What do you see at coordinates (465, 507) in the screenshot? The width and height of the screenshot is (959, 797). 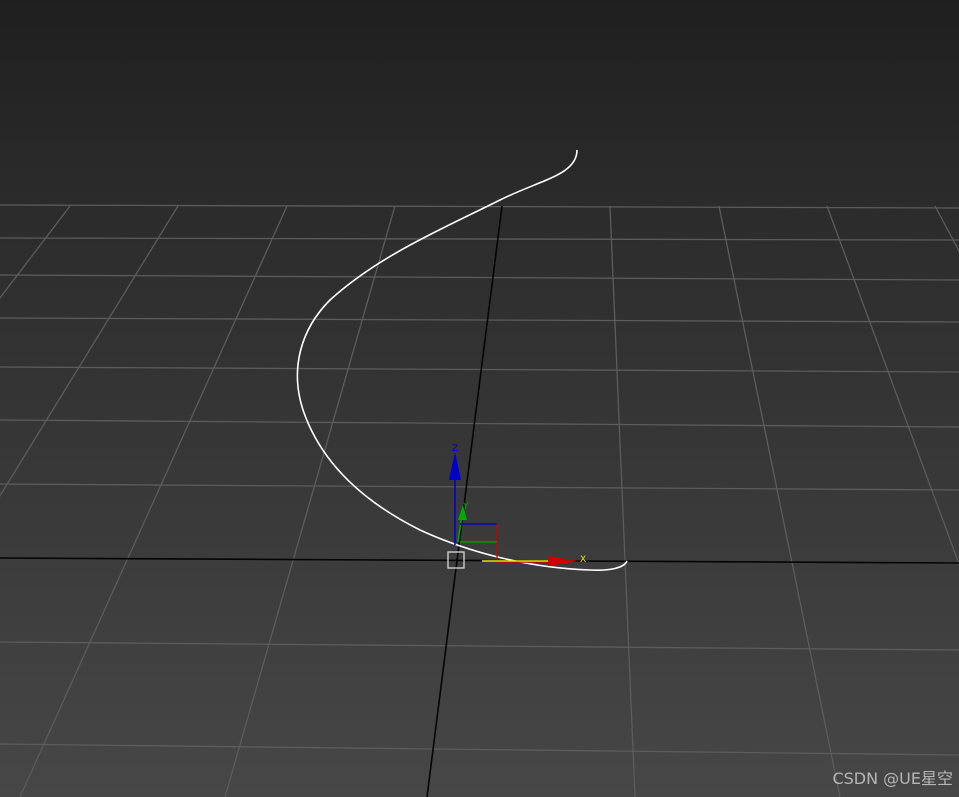 I see `gizmo-y-label: Y` at bounding box center [465, 507].